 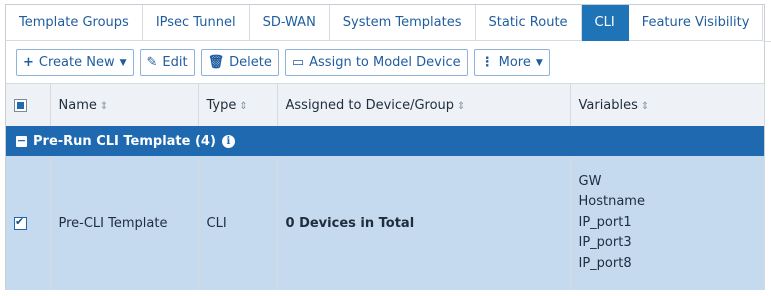 I want to click on column-header-assigned: Assigned to Device/Group ⇕, so click(x=424, y=104).